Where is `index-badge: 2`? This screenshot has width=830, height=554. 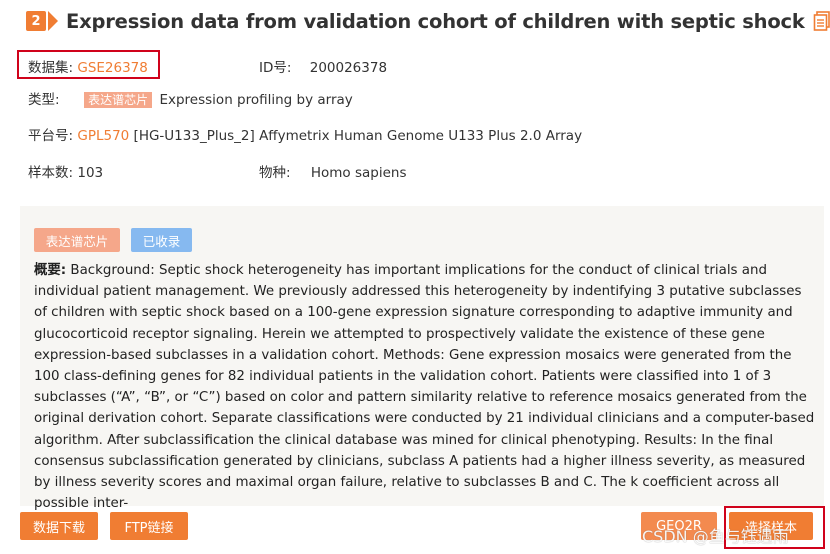 index-badge: 2 is located at coordinates (36, 21).